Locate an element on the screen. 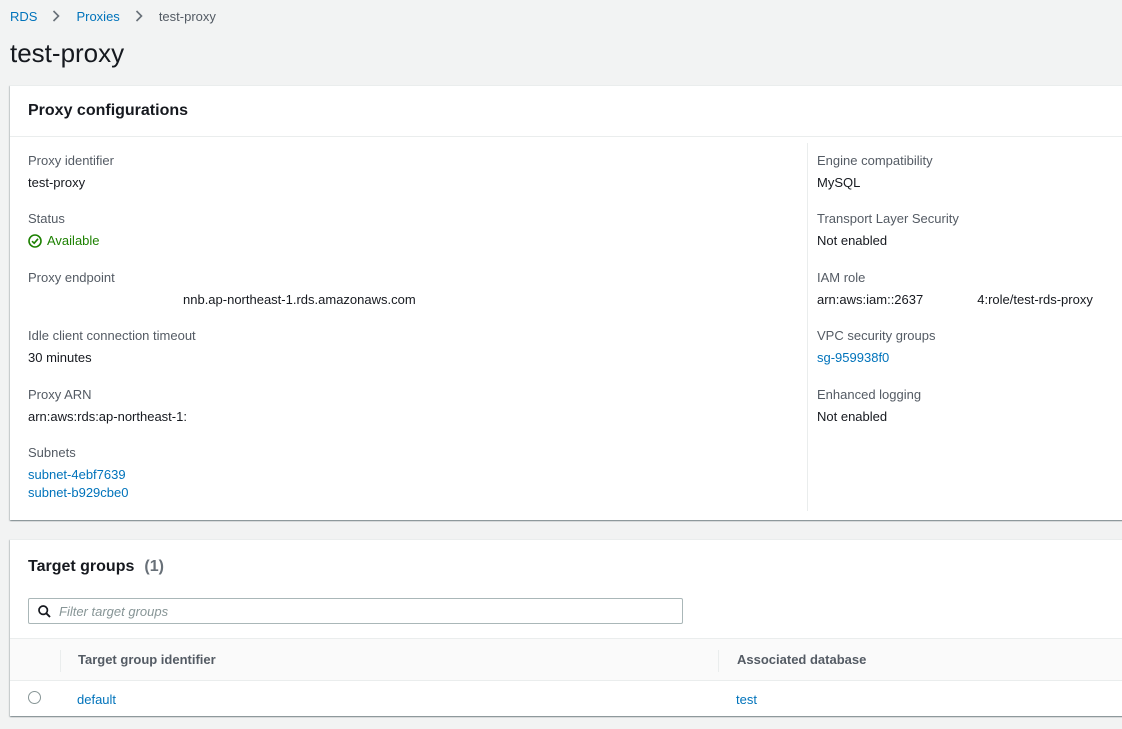 This screenshot has width=1122, height=729. iam-role-prefix: arn:aws:iam::2637 is located at coordinates (870, 299).